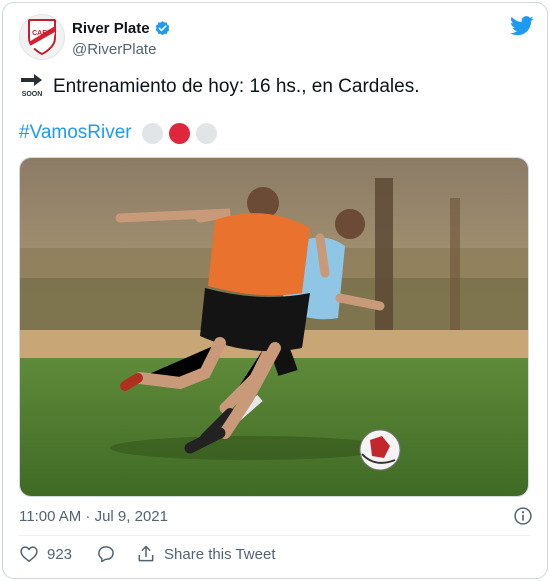  Describe the element at coordinates (75, 133) in the screenshot. I see `hashtag-link: #VamosRiver` at that location.